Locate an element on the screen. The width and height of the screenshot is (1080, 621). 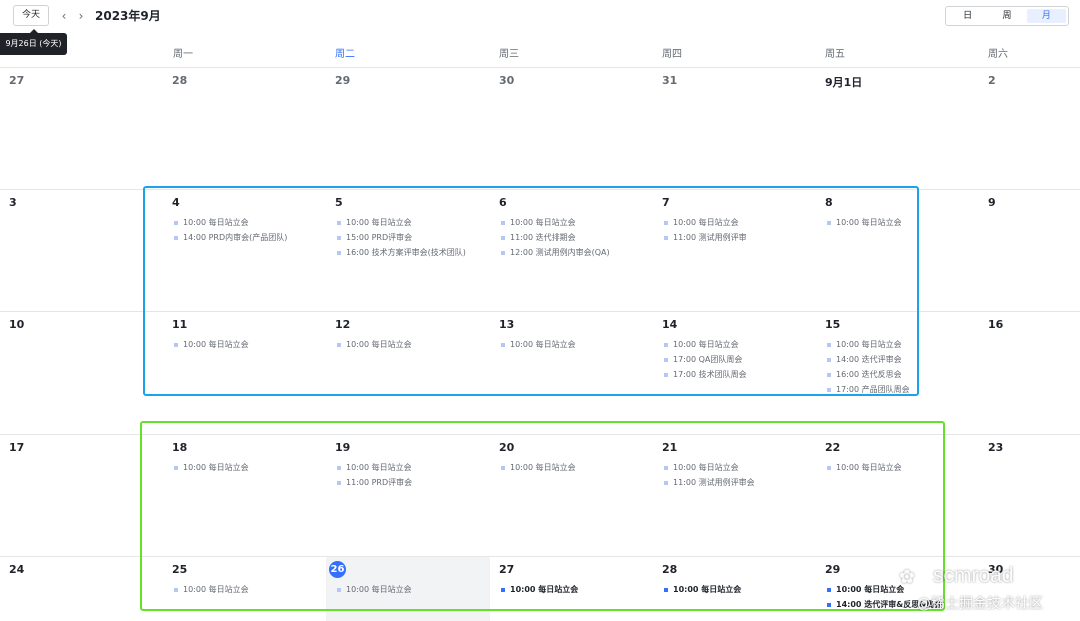
day-cell: 21 10:00 每日站立会 11:00 测试用例评审会 is located at coordinates (734, 495).